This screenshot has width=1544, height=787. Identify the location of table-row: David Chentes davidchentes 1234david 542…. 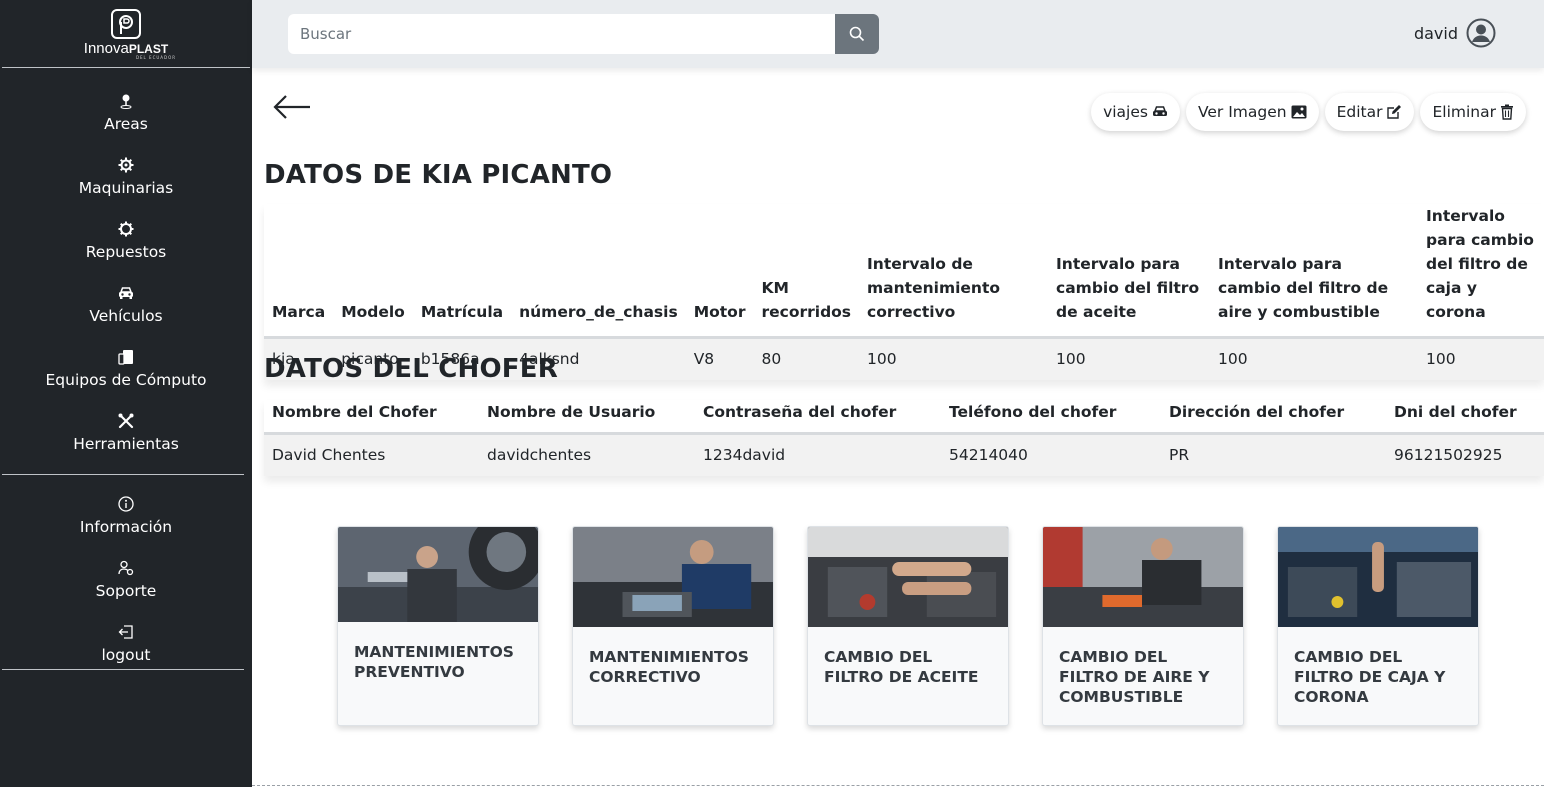
(904, 454).